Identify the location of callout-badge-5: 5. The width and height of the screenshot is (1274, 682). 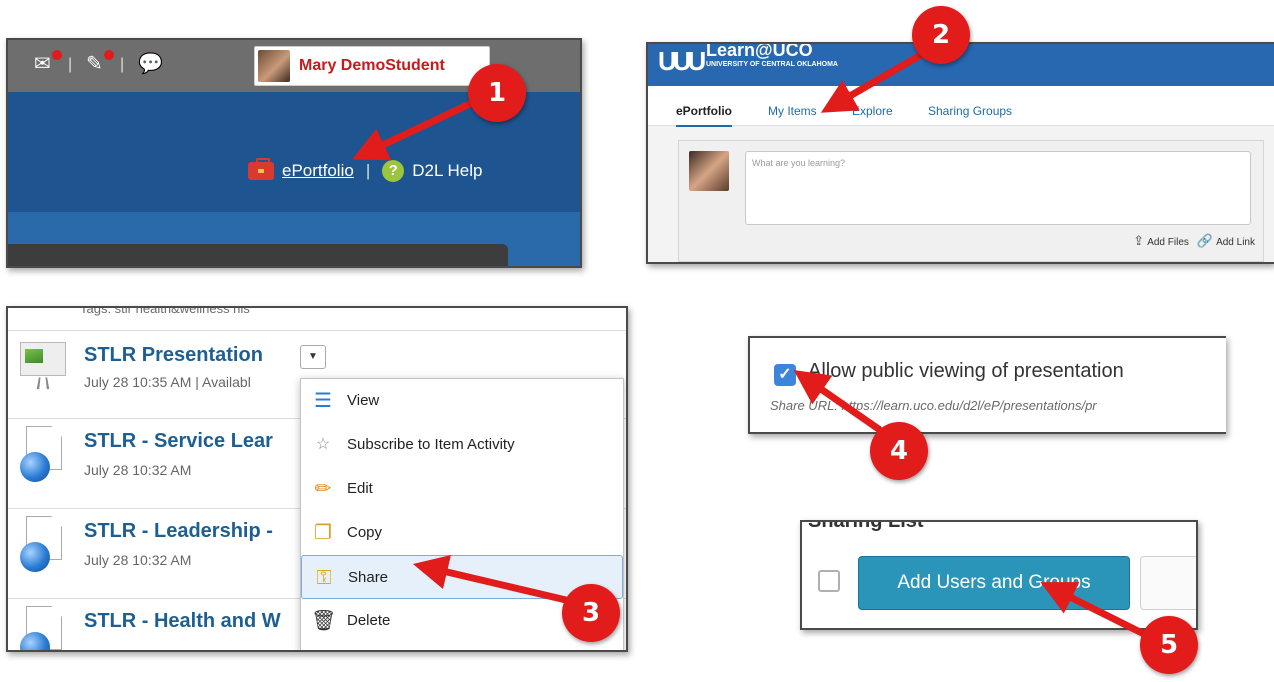
(1169, 645).